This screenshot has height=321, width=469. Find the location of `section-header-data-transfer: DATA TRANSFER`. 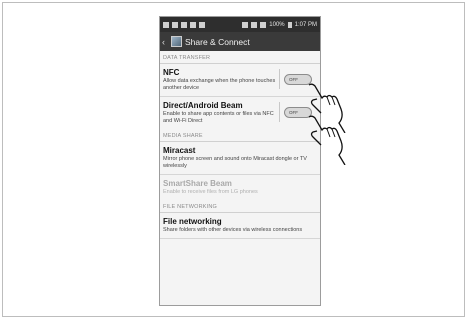

section-header-data-transfer: DATA TRANSFER is located at coordinates (240, 57).